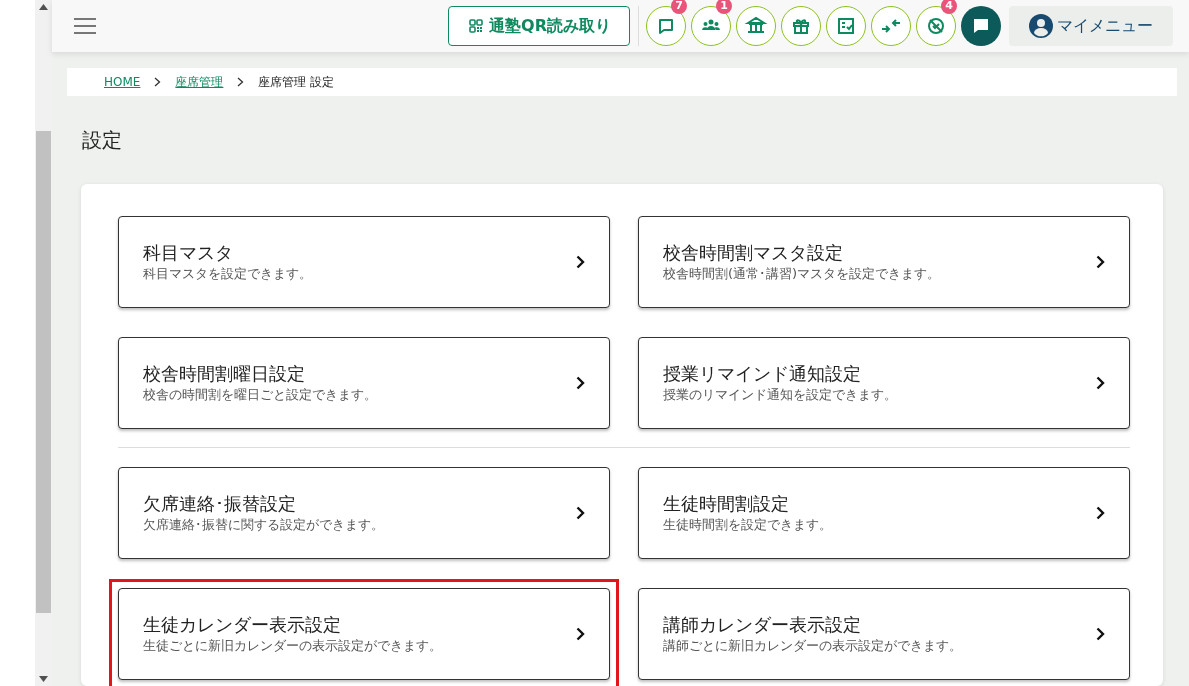 Image resolution: width=1189 pixels, height=686 pixels. I want to click on card-description: 授業のリマインド通知を設定できます。, so click(780, 395).